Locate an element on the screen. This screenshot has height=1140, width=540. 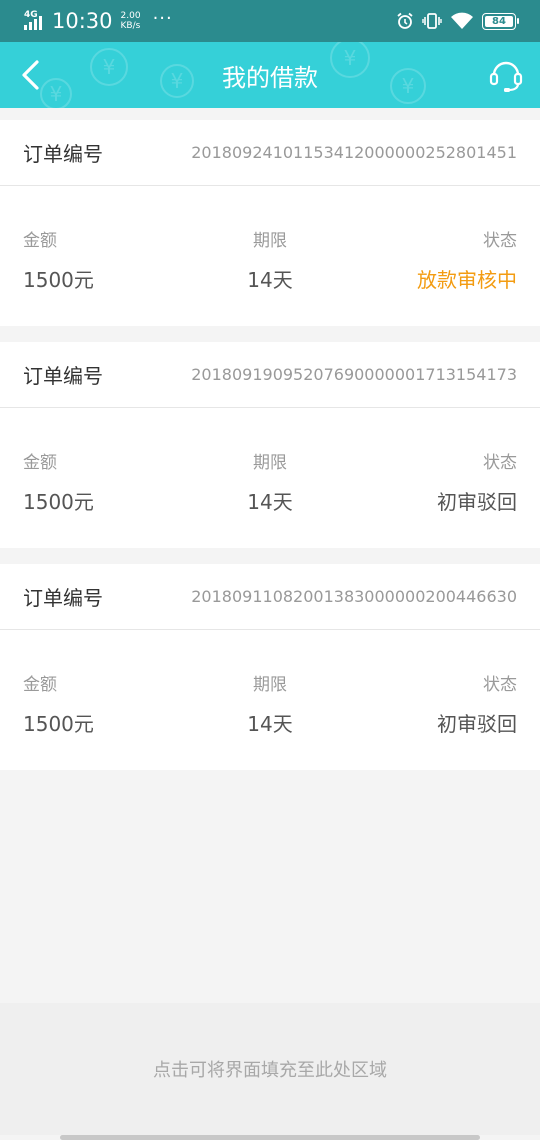
headset-icon is located at coordinates (506, 76).